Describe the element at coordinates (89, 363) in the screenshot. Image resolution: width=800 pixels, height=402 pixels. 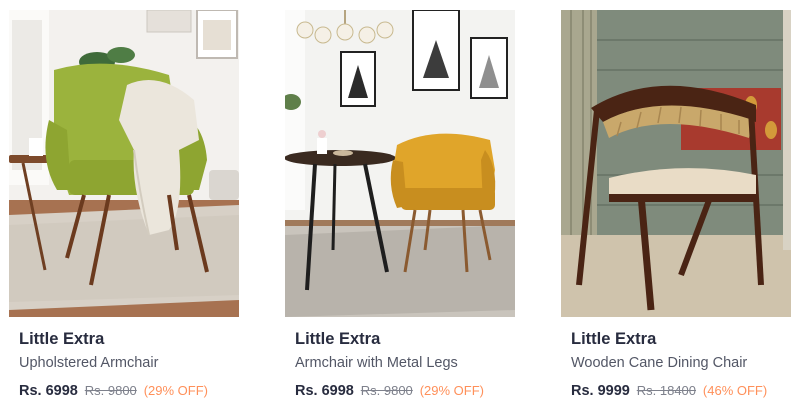
I see `product-name: Upholstered Armchair` at that location.